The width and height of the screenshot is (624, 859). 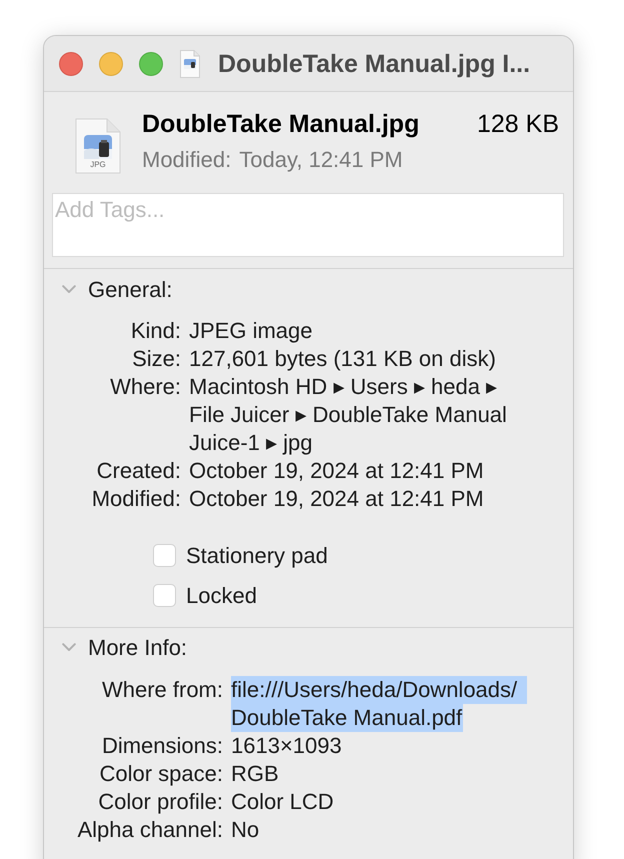 What do you see at coordinates (111, 64) in the screenshot?
I see `minimize-button` at bounding box center [111, 64].